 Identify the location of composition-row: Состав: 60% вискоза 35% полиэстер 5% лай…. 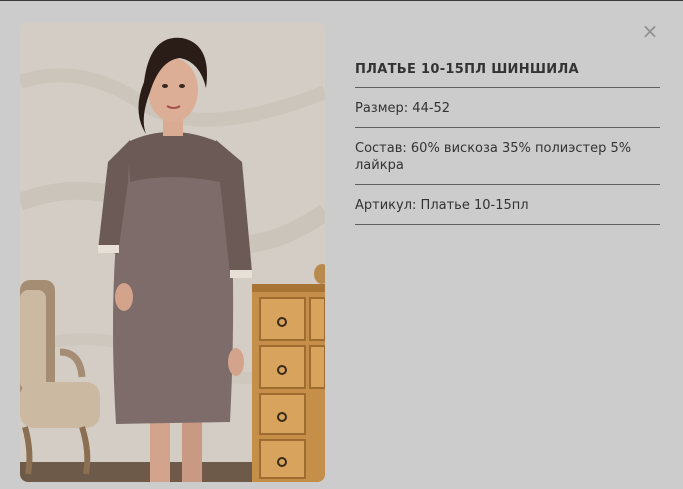
(507, 156).